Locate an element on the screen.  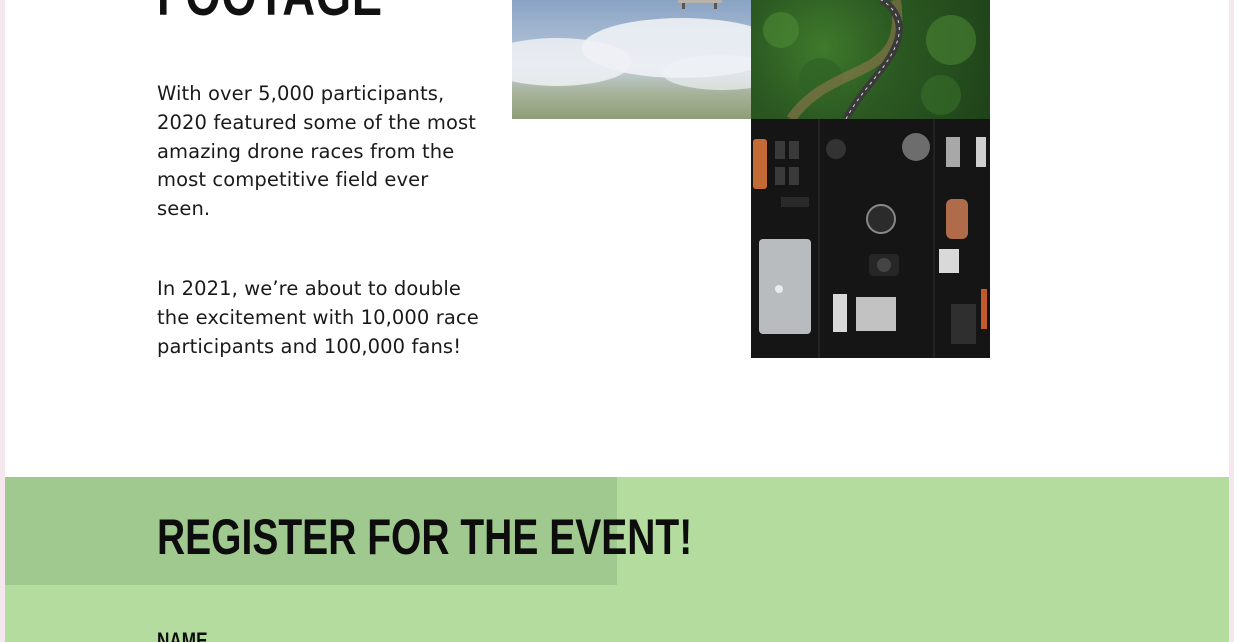
drone-icon is located at coordinates (700, 4).